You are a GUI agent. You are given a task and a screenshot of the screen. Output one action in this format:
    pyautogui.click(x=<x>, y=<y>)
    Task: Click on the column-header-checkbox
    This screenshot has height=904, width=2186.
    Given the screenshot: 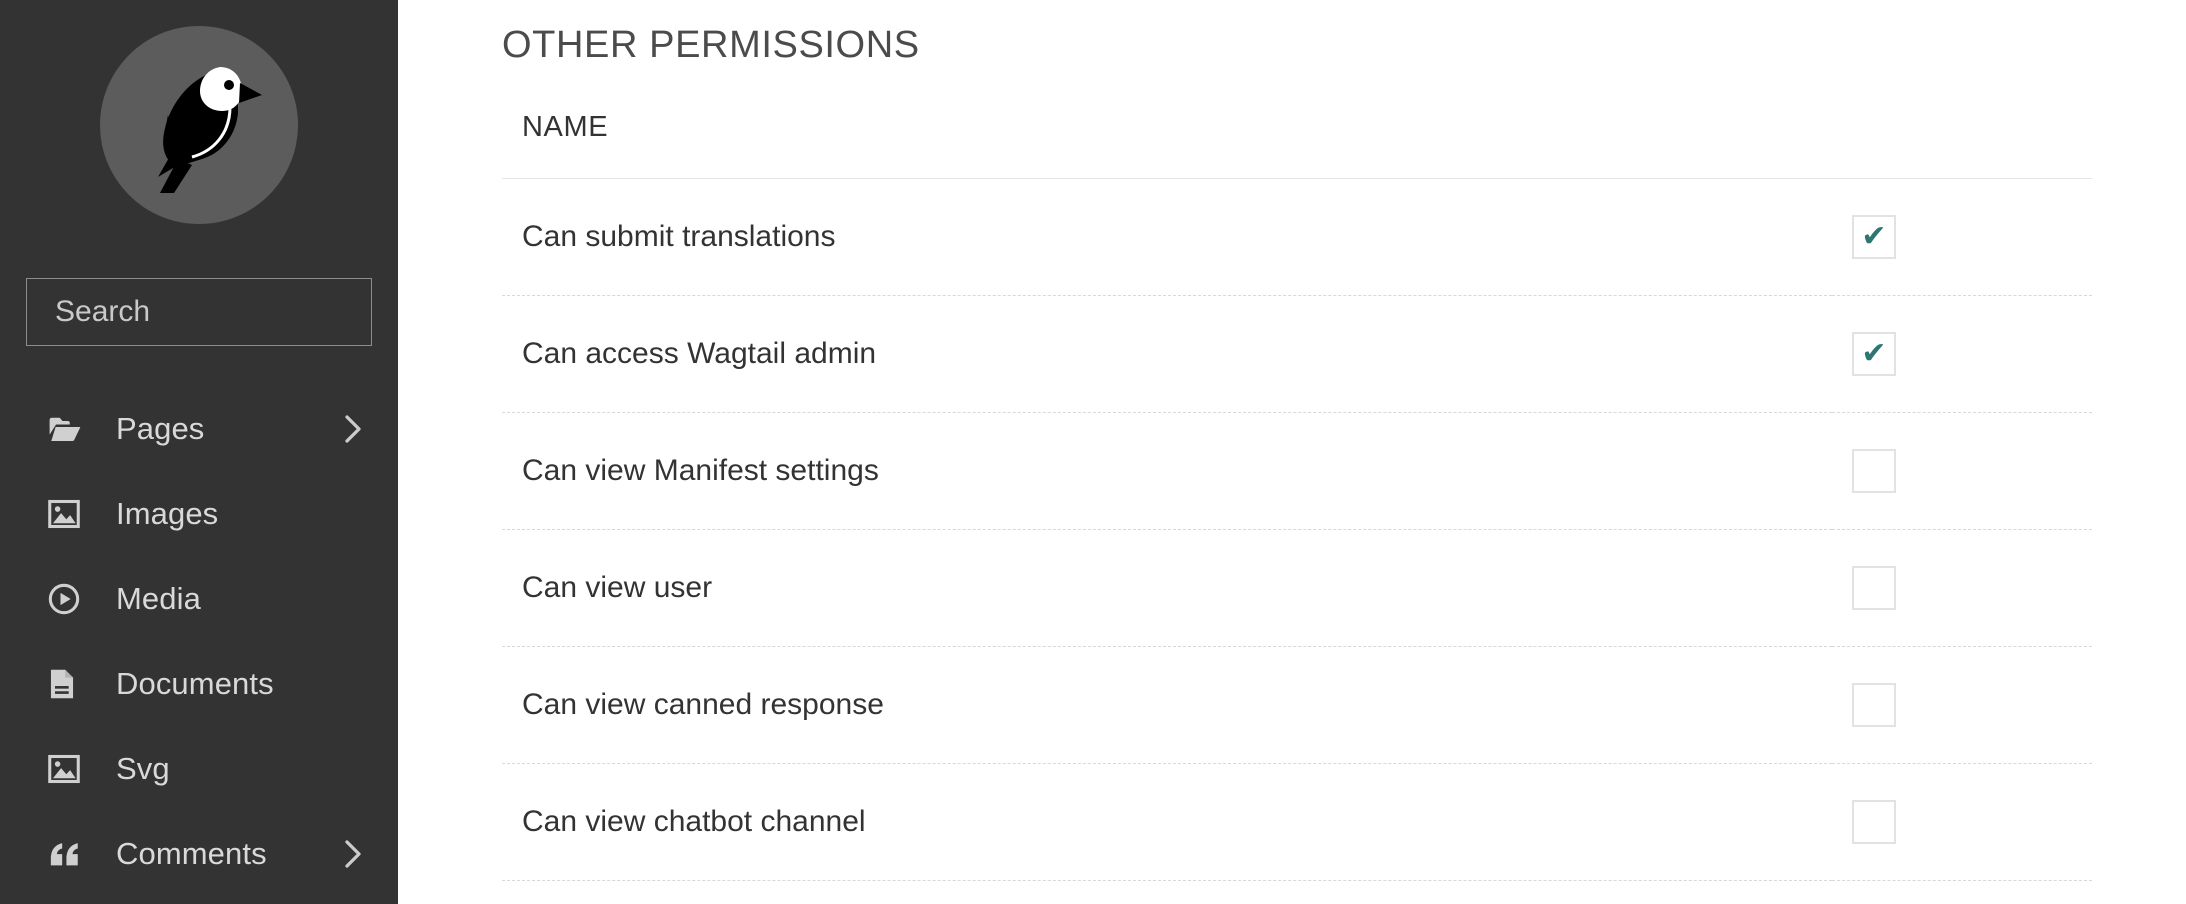 What is the action you would take?
    pyautogui.click(x=1962, y=145)
    